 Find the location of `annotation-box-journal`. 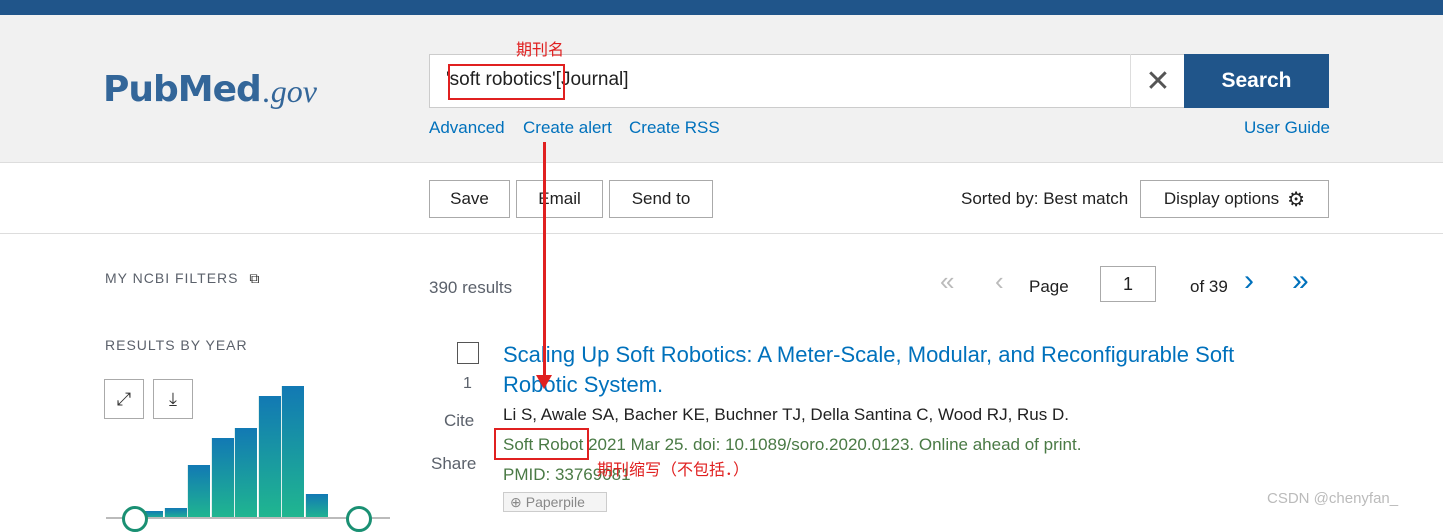

annotation-box-journal is located at coordinates (541, 444).